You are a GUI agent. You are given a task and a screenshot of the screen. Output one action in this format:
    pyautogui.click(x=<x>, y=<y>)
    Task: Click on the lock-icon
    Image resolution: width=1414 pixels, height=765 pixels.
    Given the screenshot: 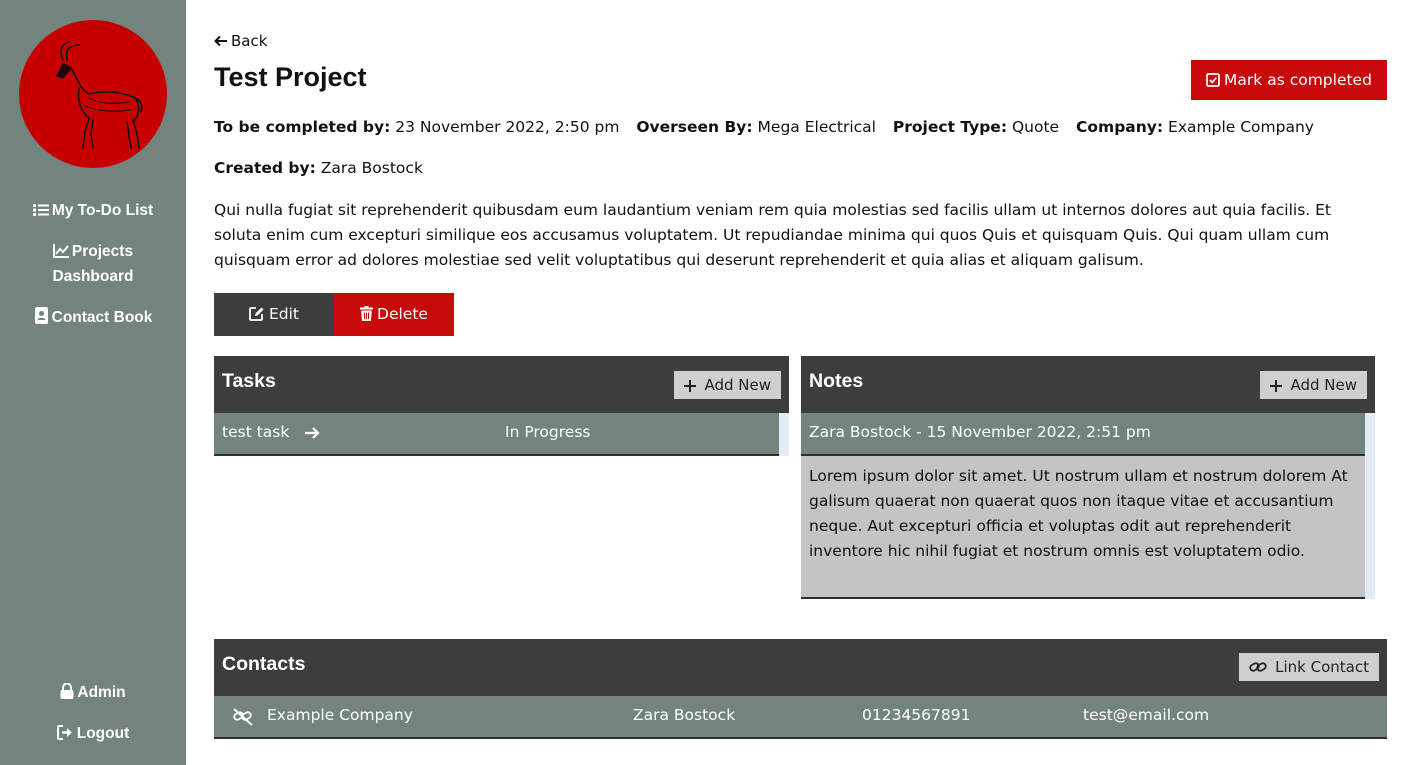 What is the action you would take?
    pyautogui.click(x=67, y=690)
    